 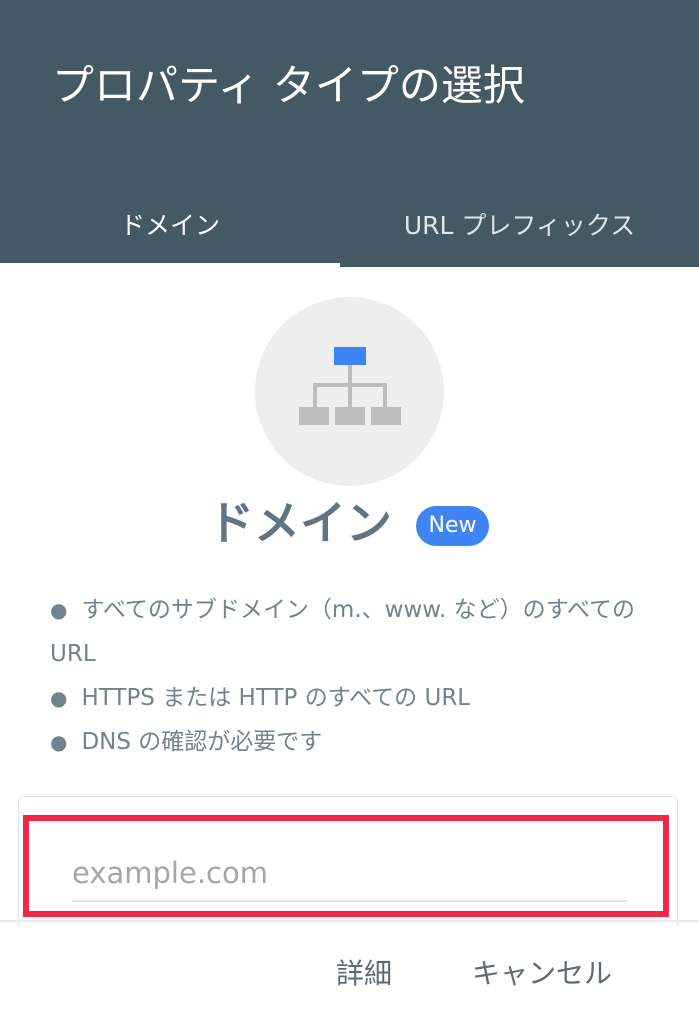 What do you see at coordinates (300, 523) in the screenshot?
I see `panel-heading: ドメイン` at bounding box center [300, 523].